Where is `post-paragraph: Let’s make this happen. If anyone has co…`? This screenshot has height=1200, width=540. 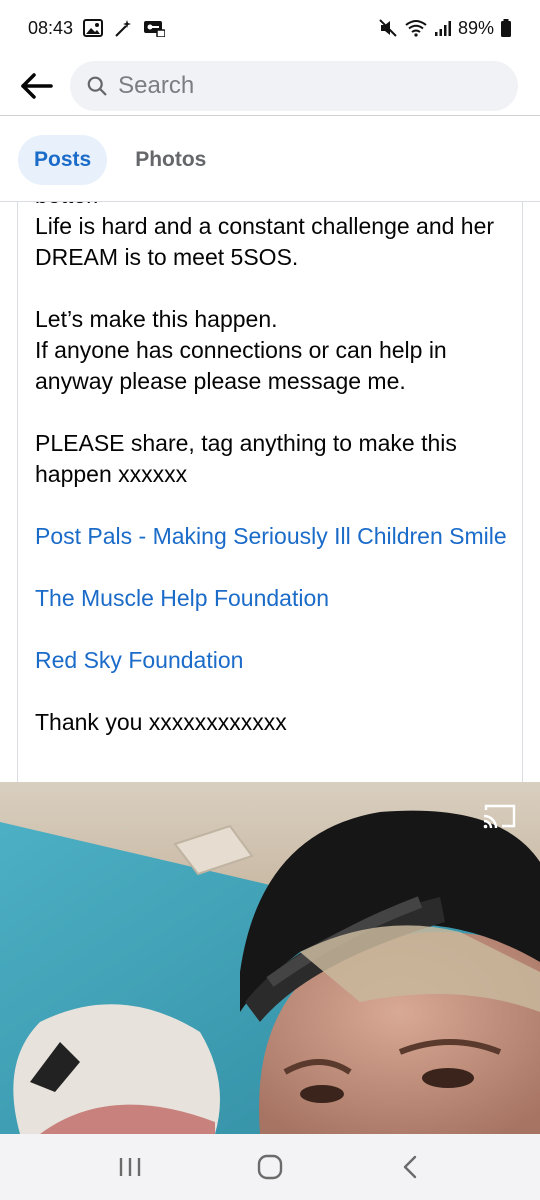 post-paragraph: Let’s make this happen. If anyone has co… is located at coordinates (275, 350).